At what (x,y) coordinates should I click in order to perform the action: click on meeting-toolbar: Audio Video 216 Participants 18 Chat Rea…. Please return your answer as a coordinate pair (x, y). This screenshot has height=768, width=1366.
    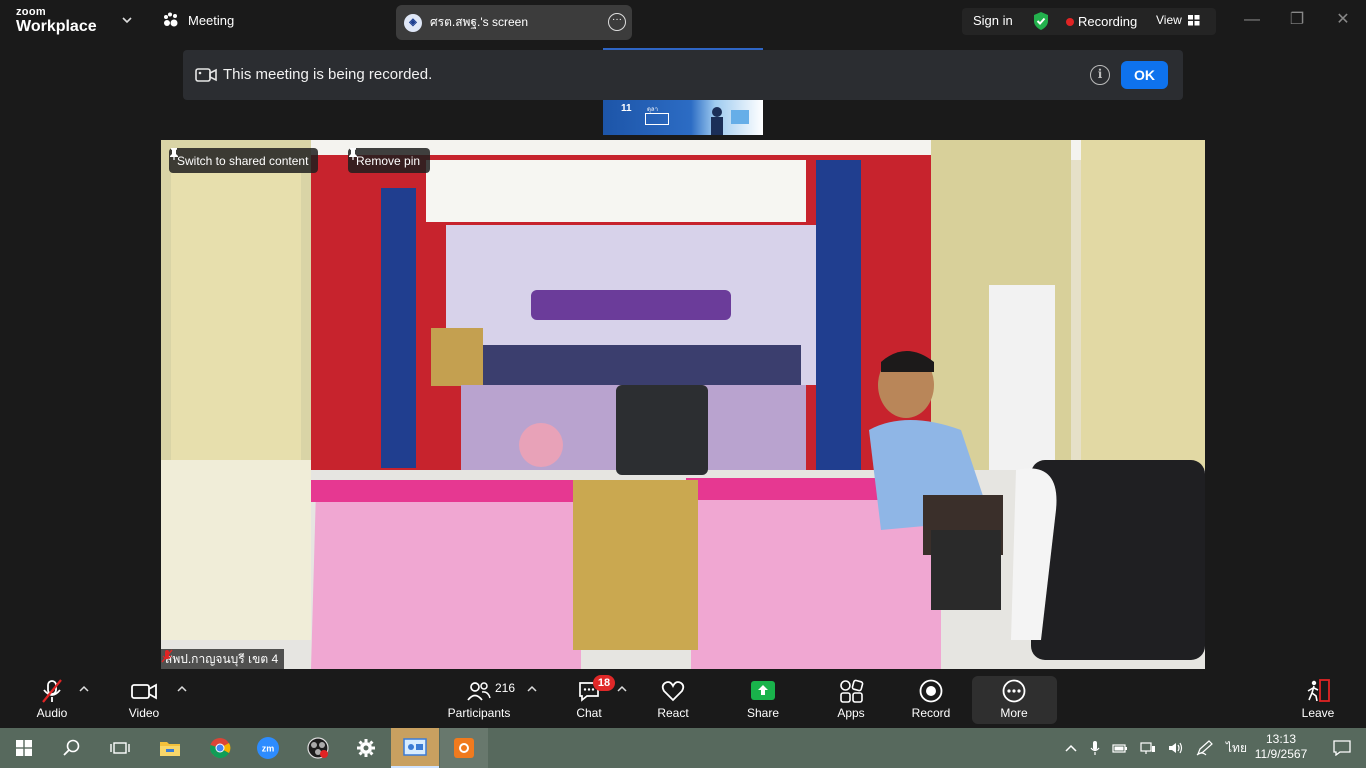
    Looking at the image, I should click on (683, 698).